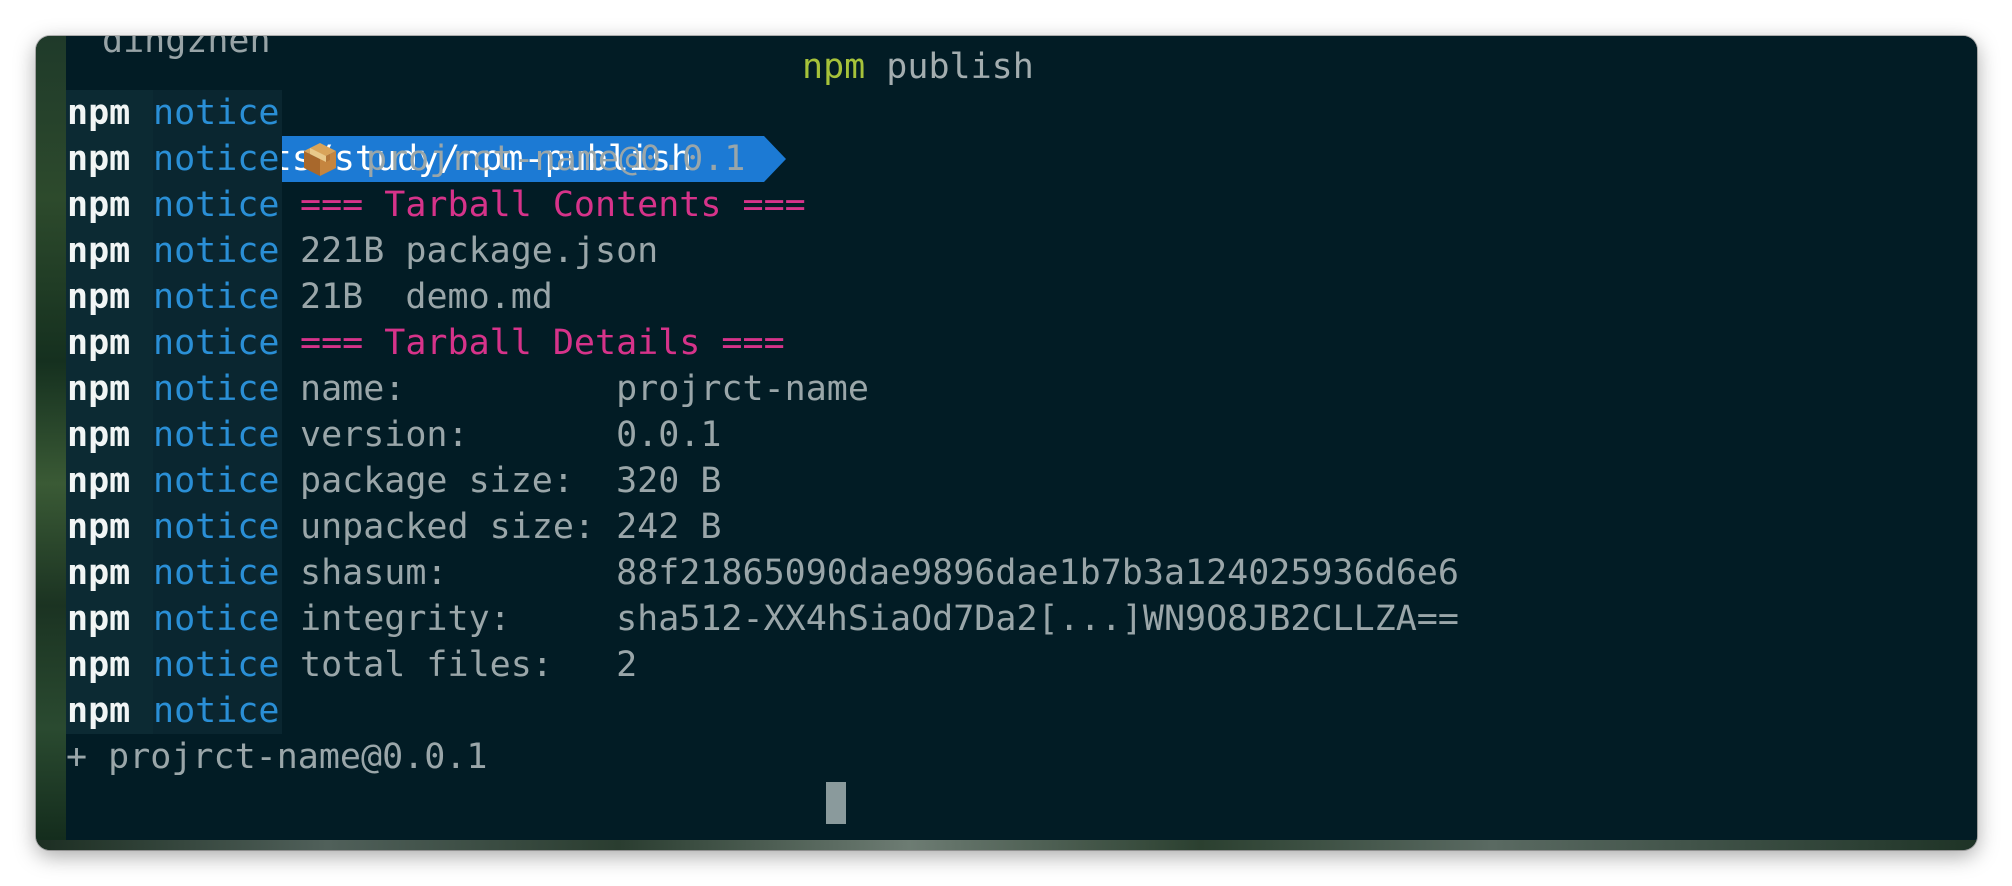  What do you see at coordinates (775, 159) in the screenshot?
I see `powerline-arrow-icon` at bounding box center [775, 159].